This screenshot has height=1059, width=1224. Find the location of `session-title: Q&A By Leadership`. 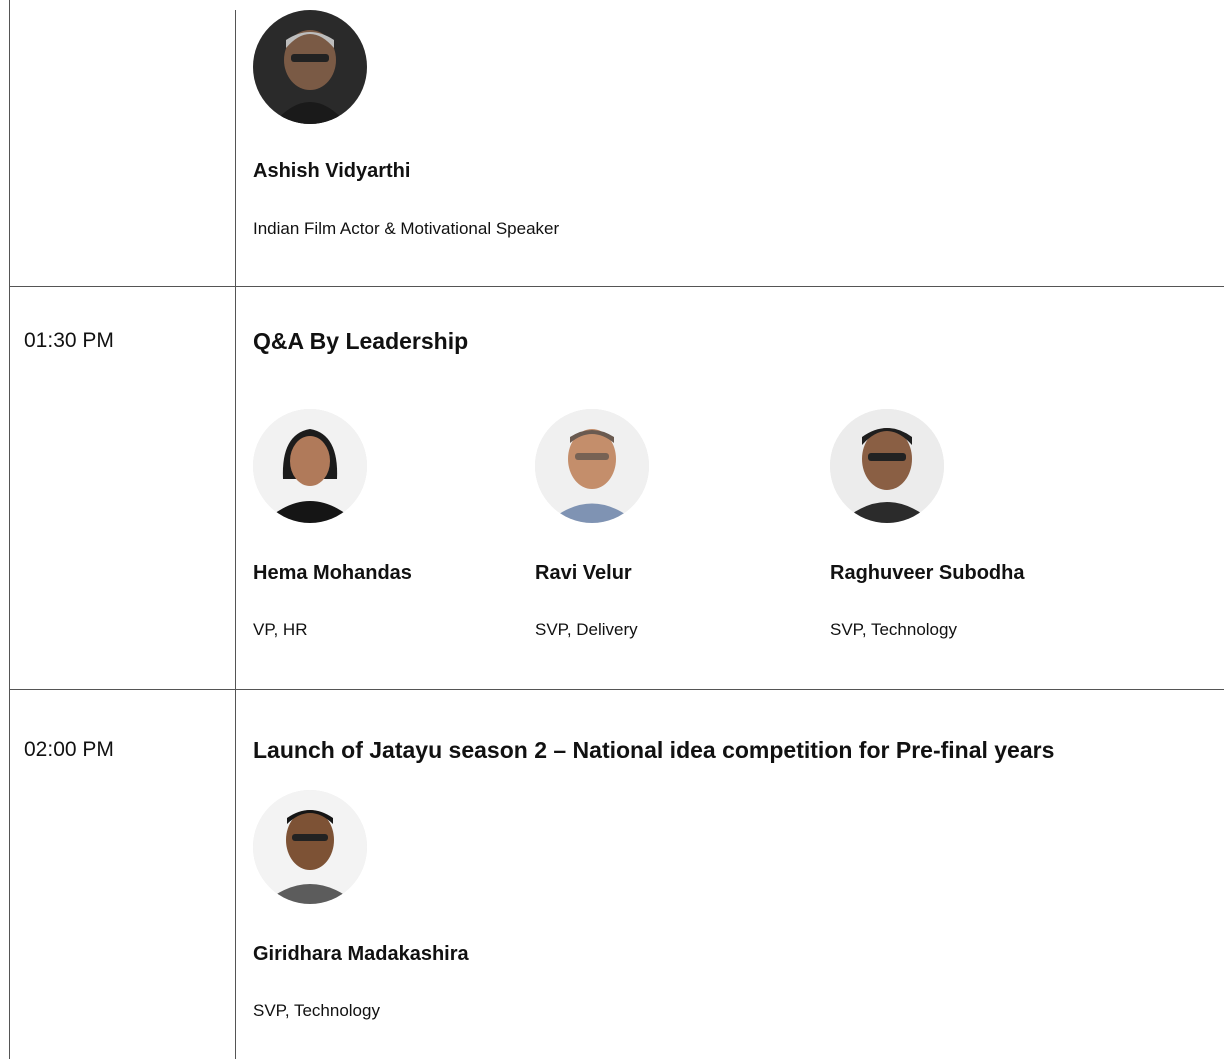

session-title: Q&A By Leadership is located at coordinates (361, 341).